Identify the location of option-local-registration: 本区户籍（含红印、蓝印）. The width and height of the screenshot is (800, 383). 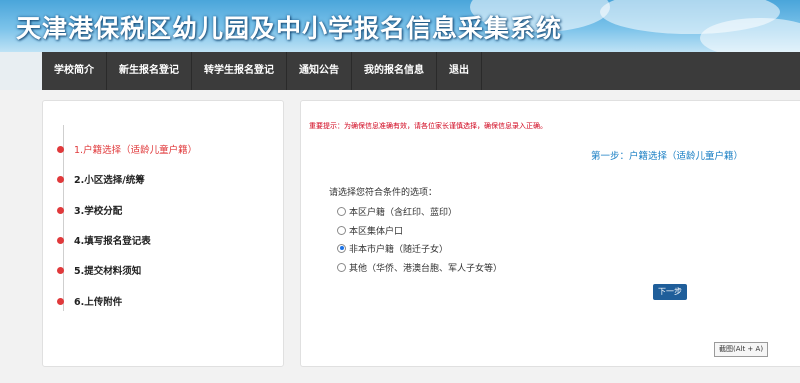
(397, 211).